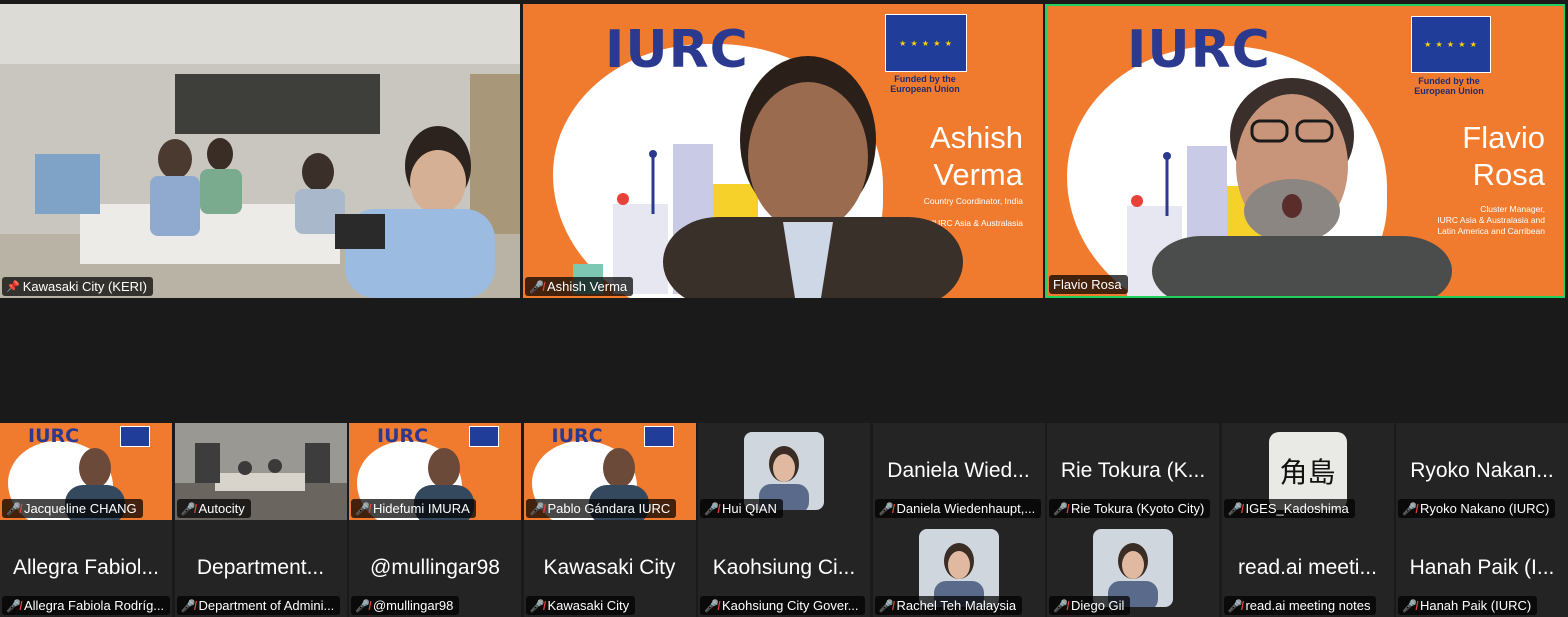  Describe the element at coordinates (221, 508) in the screenshot. I see `participant-name: Autocity` at that location.